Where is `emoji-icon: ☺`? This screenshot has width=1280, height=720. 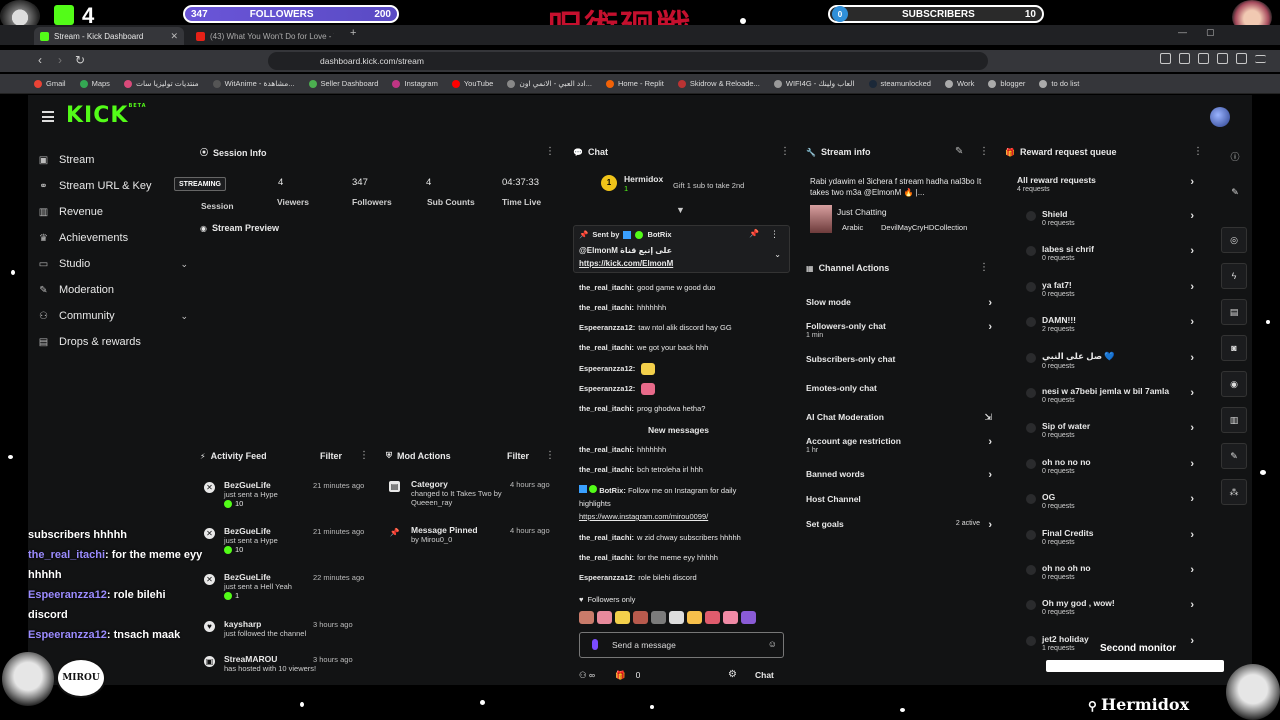 emoji-icon: ☺ is located at coordinates (772, 644).